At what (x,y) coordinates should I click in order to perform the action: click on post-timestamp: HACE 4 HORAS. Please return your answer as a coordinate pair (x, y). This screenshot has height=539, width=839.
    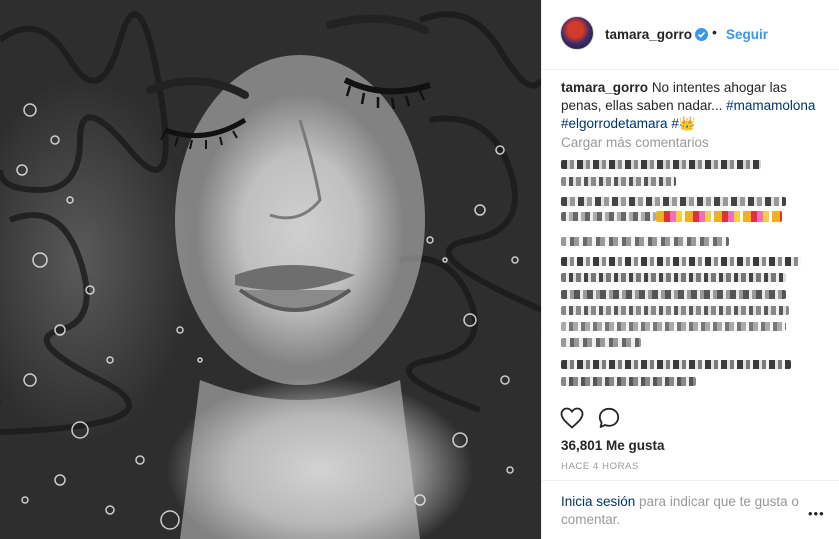
    Looking at the image, I should click on (600, 466).